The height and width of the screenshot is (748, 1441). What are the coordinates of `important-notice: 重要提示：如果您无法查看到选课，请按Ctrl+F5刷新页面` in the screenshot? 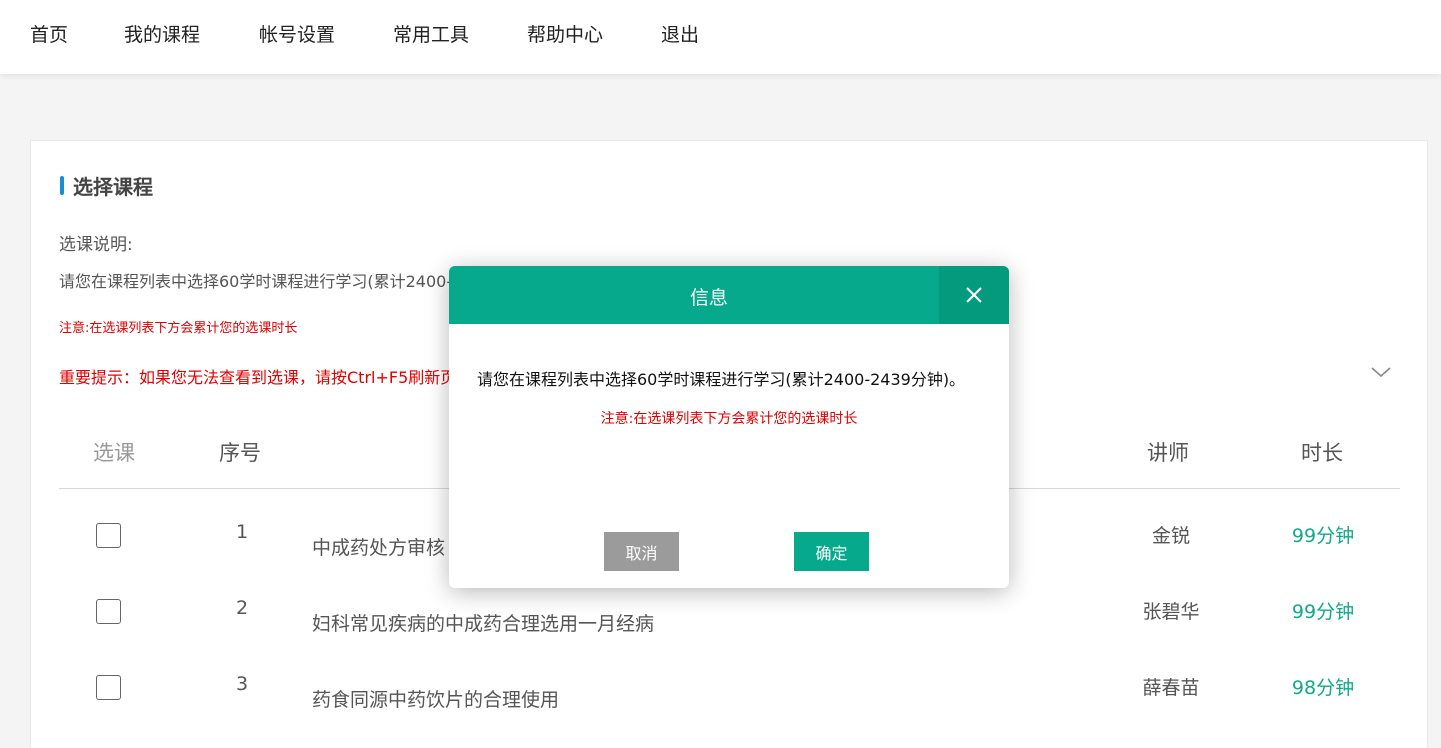 It's located at (259, 377).